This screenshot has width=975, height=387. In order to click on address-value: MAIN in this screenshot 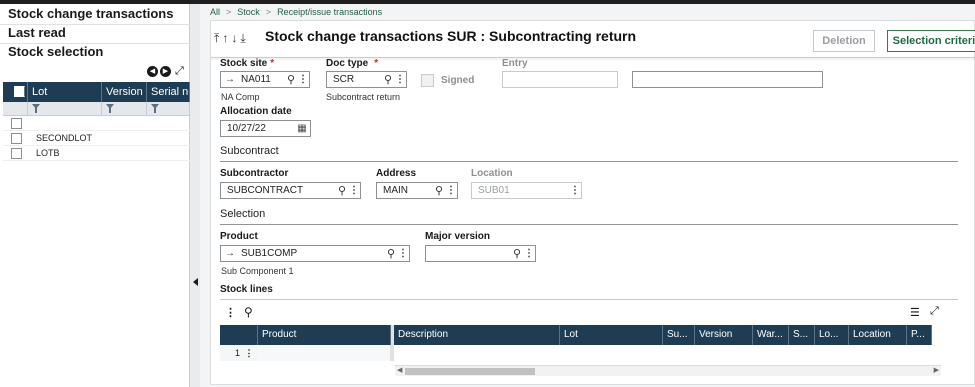, I will do `click(408, 190)`.